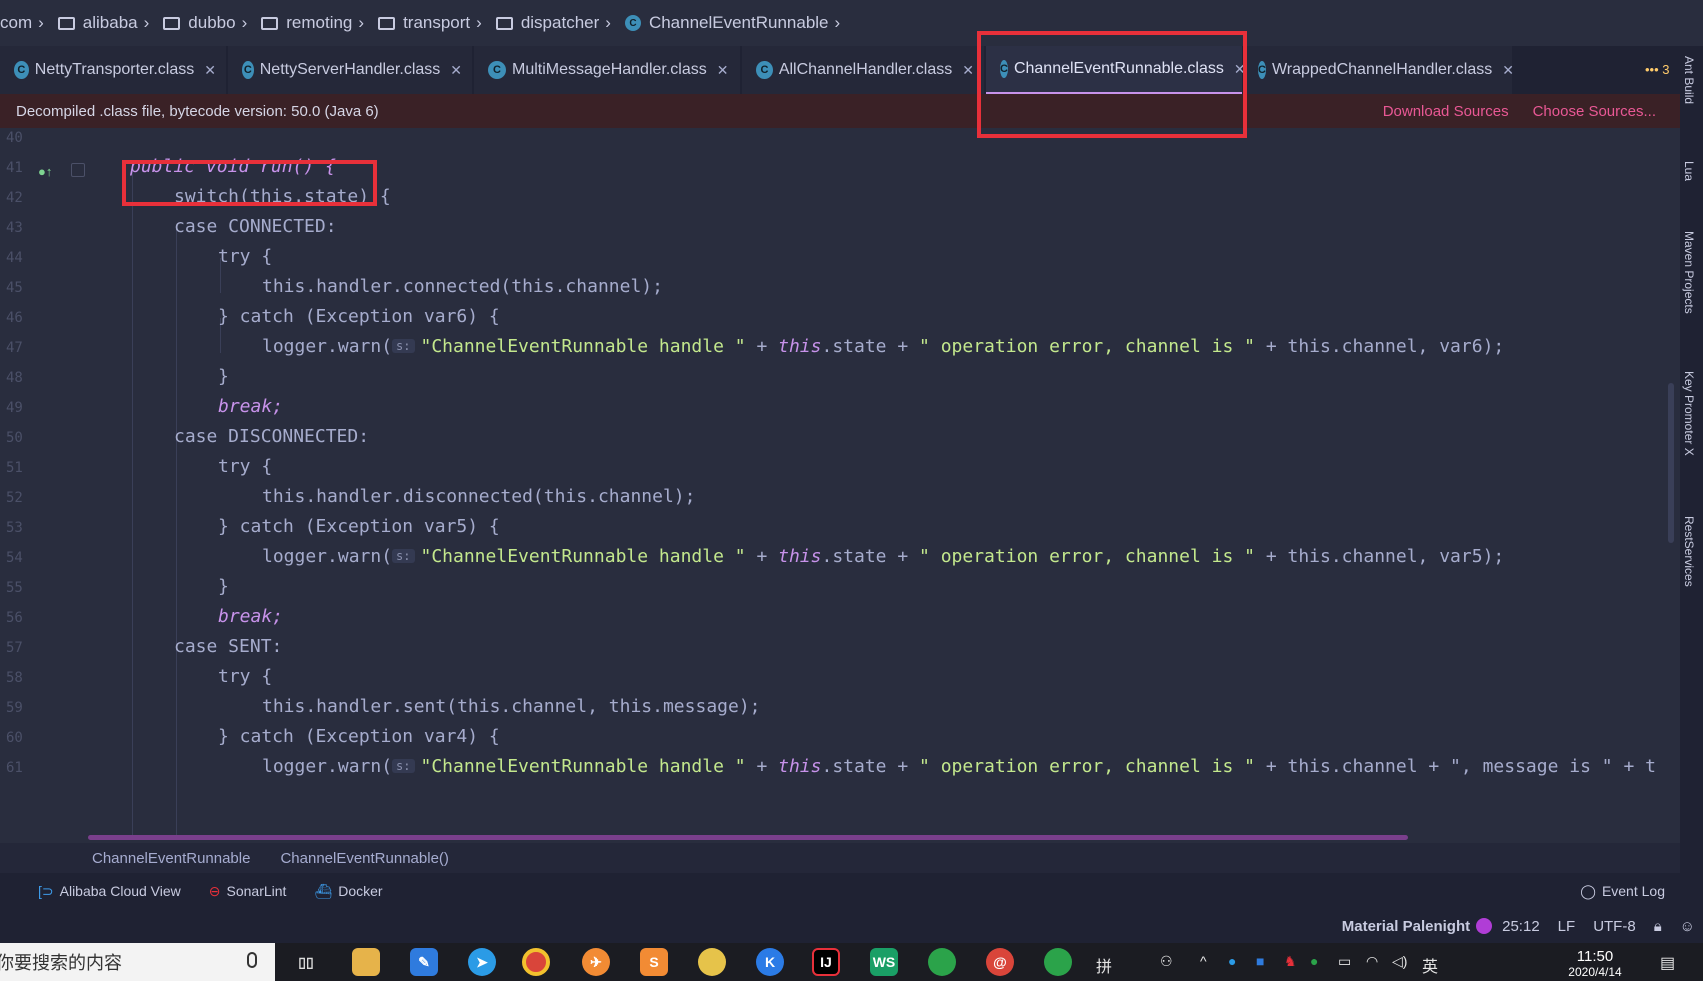 The height and width of the screenshot is (981, 1703). Describe the element at coordinates (14, 228) in the screenshot. I see `line-number: 43` at that location.